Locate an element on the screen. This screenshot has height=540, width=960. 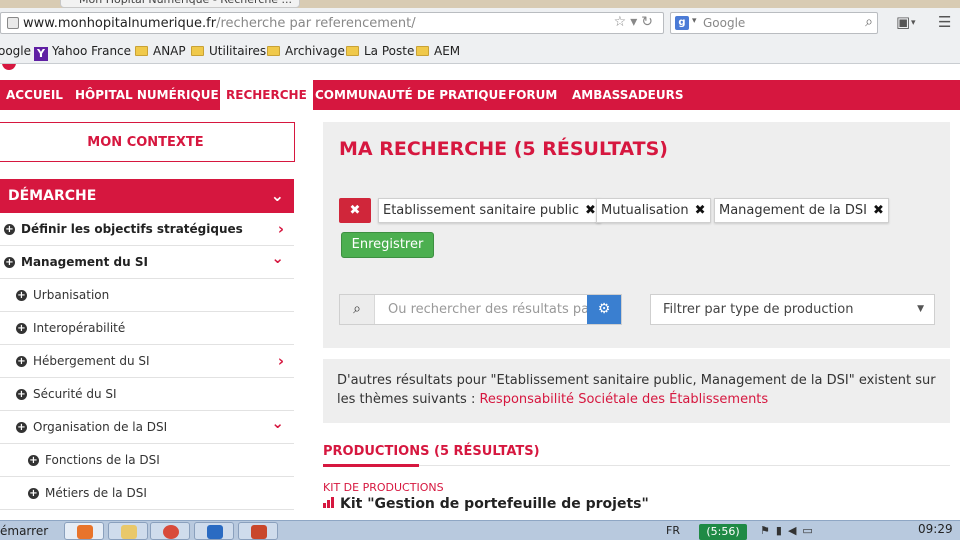
taskbar-explorer is located at coordinates (128, 531).